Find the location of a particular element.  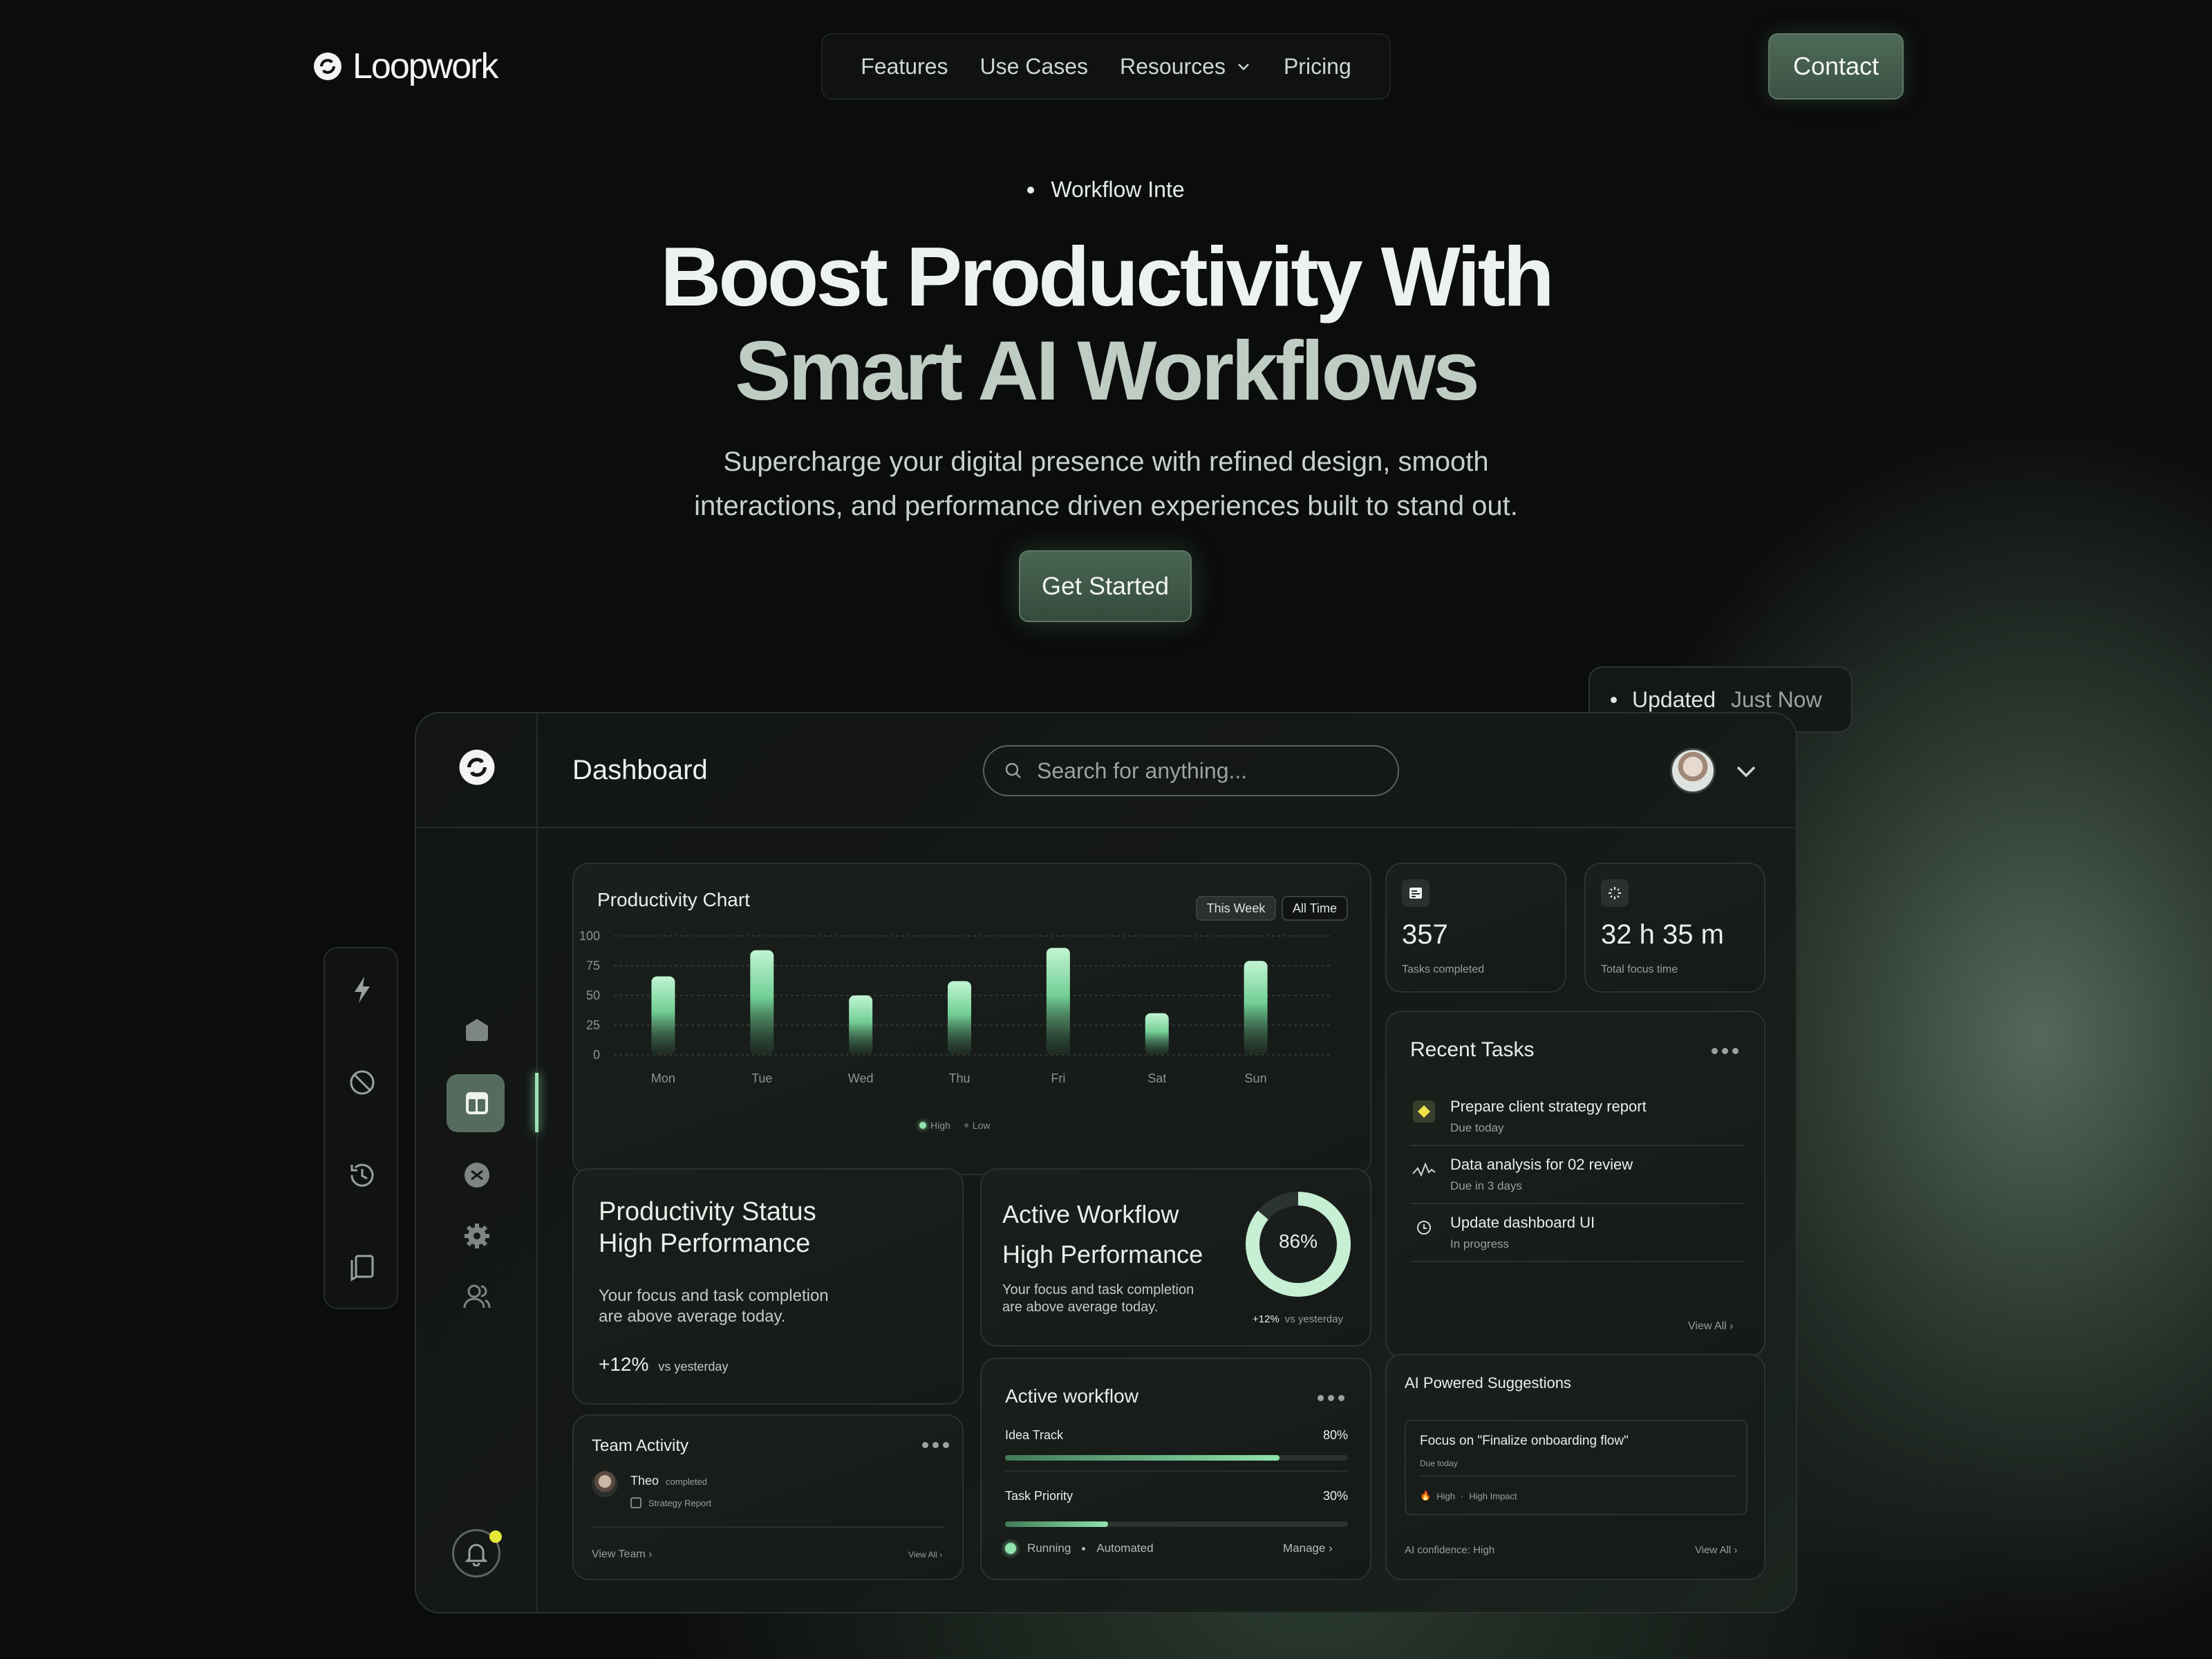

legend-high-label: High is located at coordinates (940, 1125).